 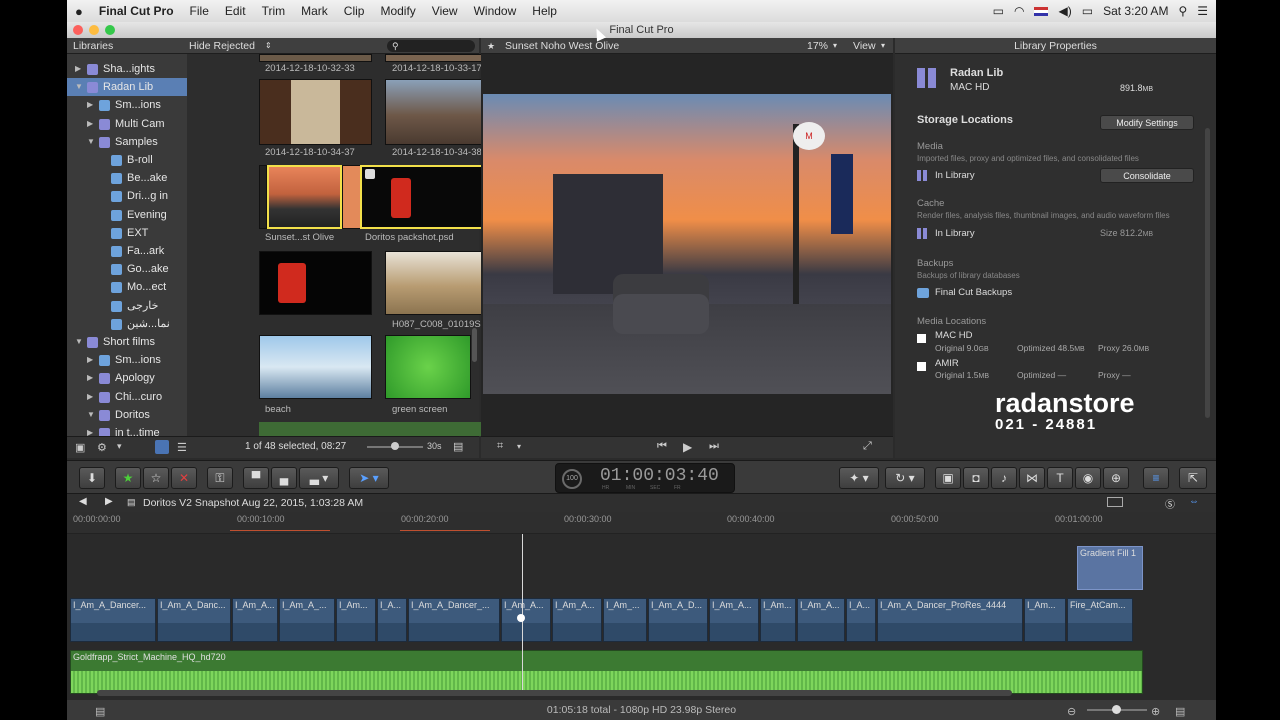 I want to click on sidebar-toggle-icon: ▣, so click(x=80, y=447).